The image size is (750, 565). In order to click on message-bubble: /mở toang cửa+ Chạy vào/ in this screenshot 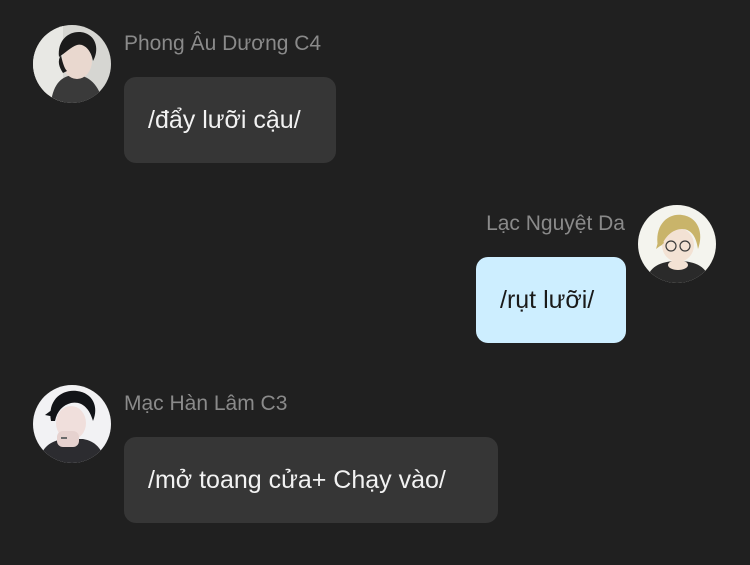, I will do `click(311, 480)`.